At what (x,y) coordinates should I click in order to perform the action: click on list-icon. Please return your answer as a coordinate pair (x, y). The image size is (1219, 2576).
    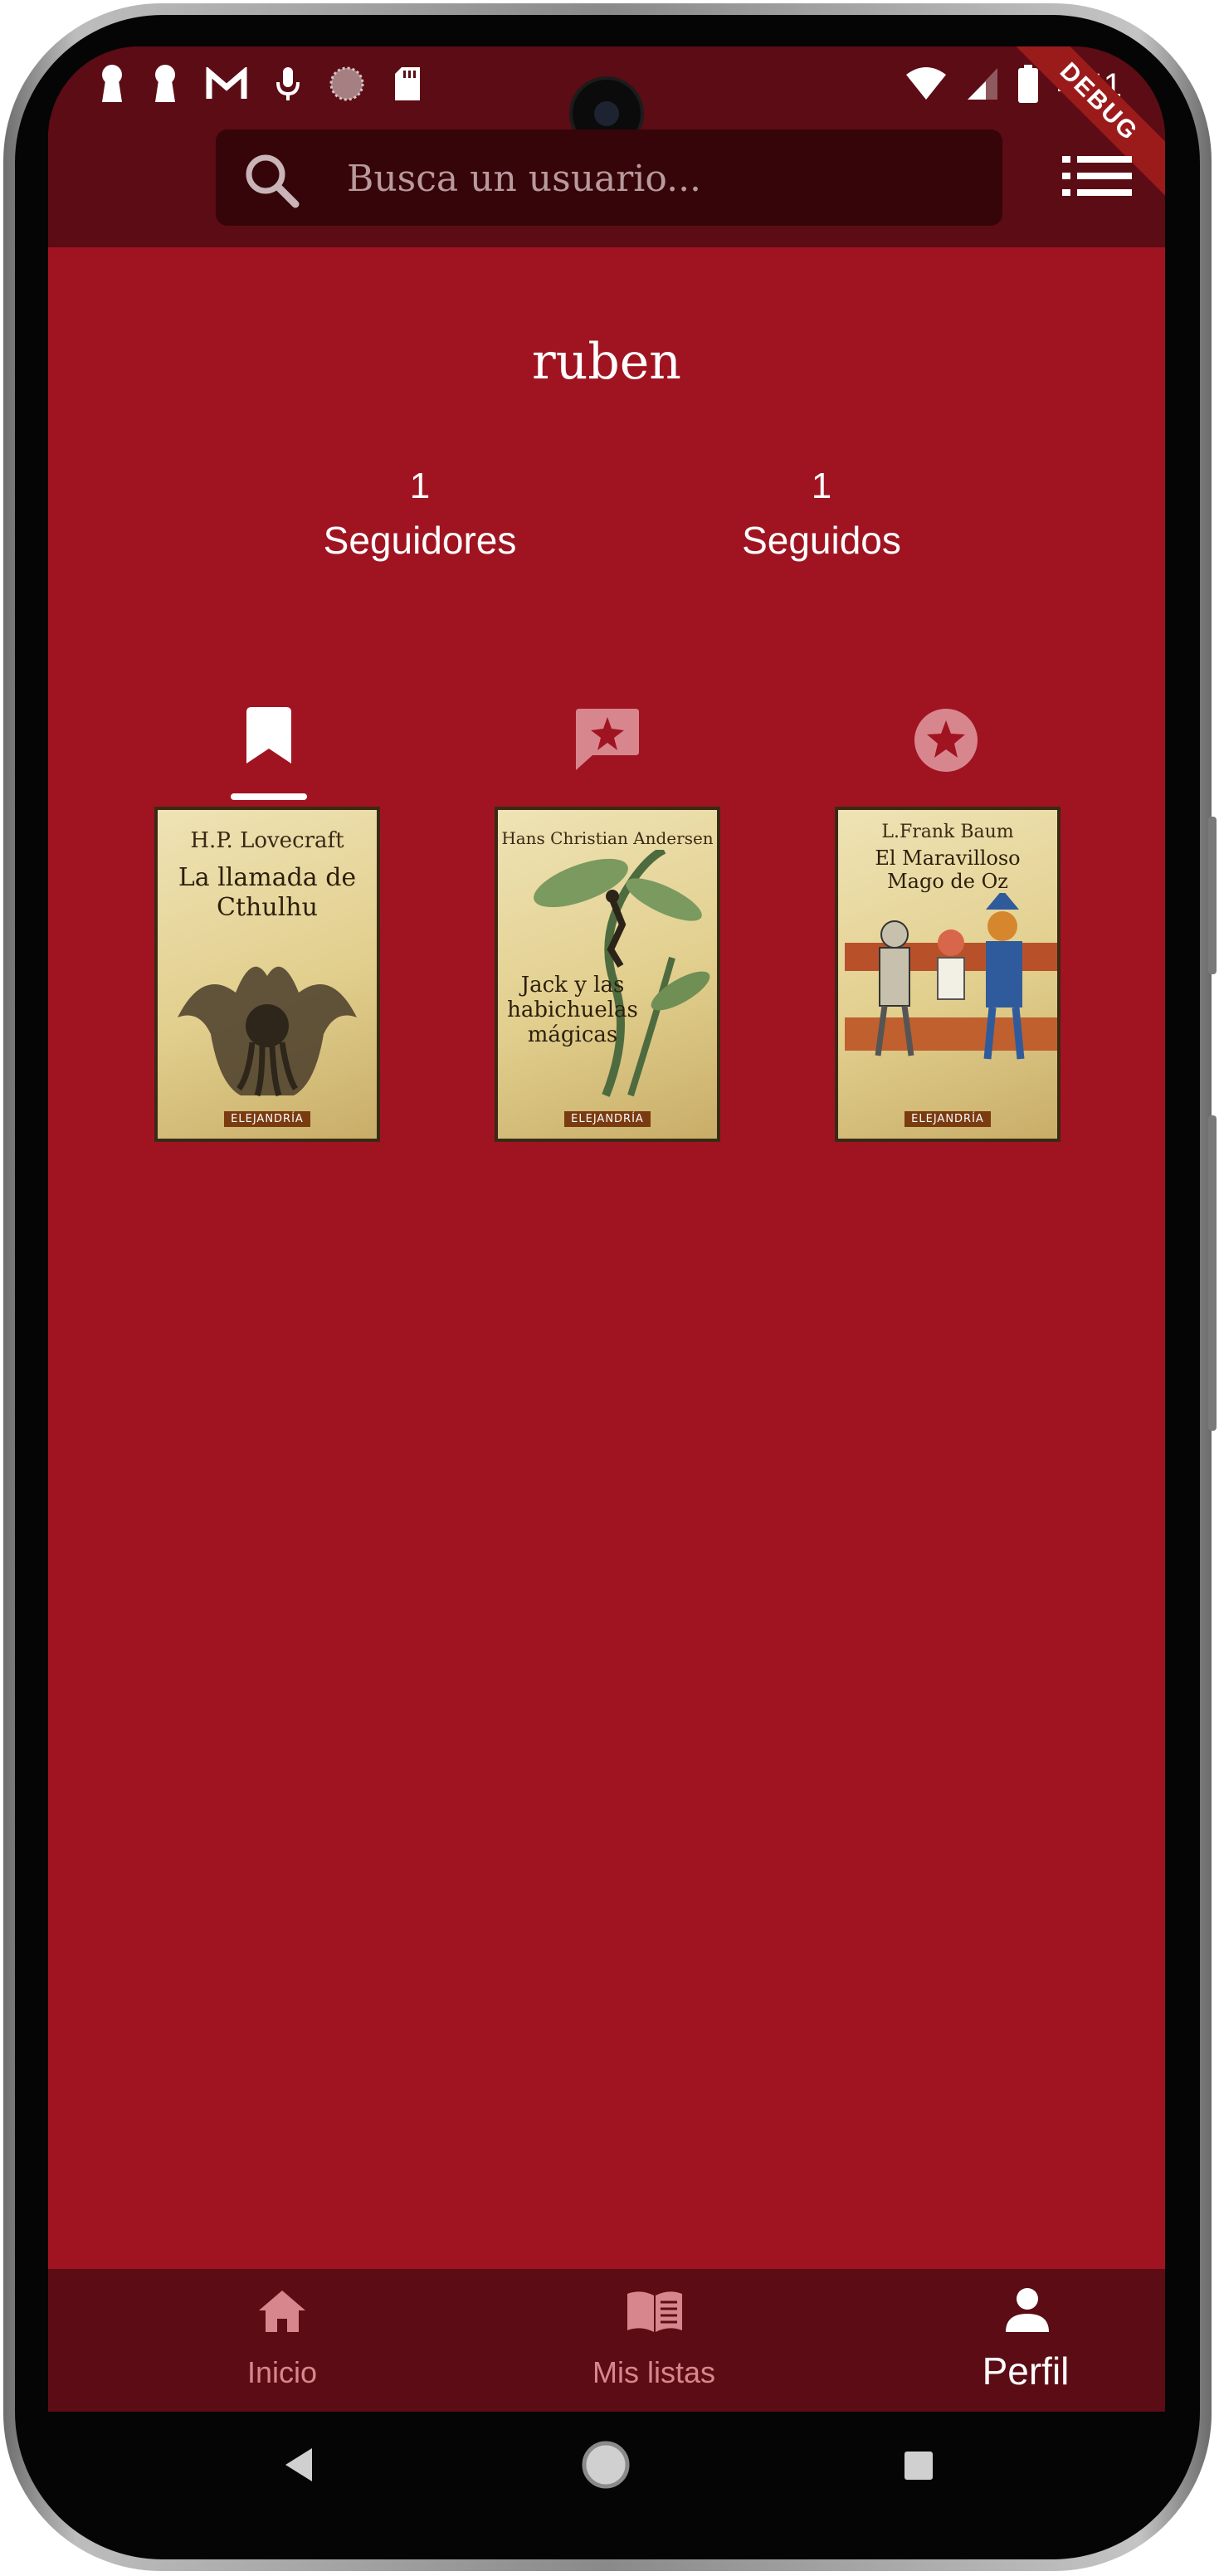
    Looking at the image, I should click on (1097, 178).